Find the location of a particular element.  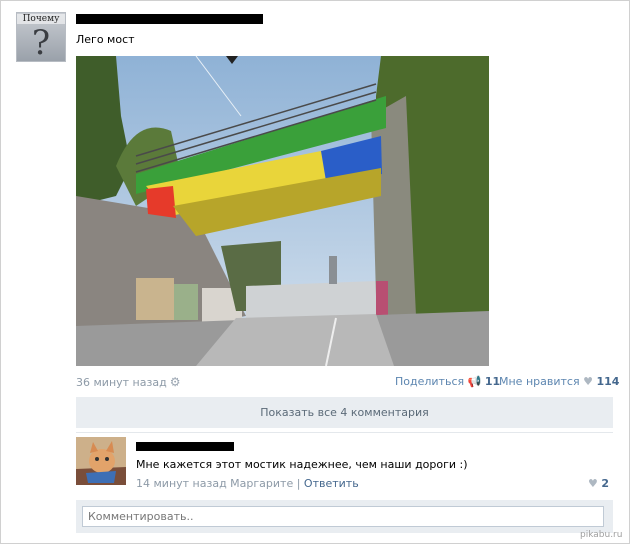

comment-like-count: 2 is located at coordinates (605, 483).